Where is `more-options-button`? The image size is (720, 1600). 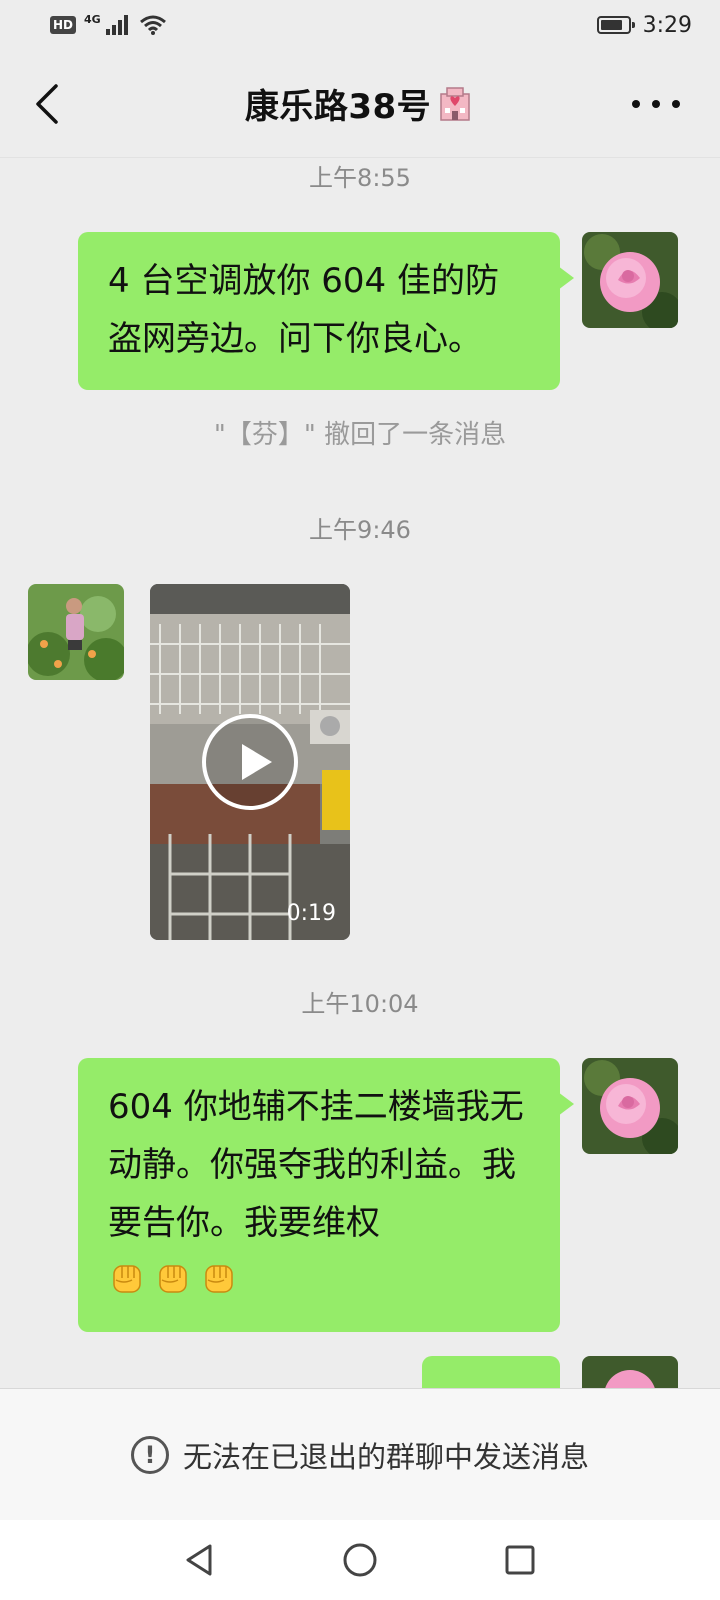
more-options-button is located at coordinates (656, 104).